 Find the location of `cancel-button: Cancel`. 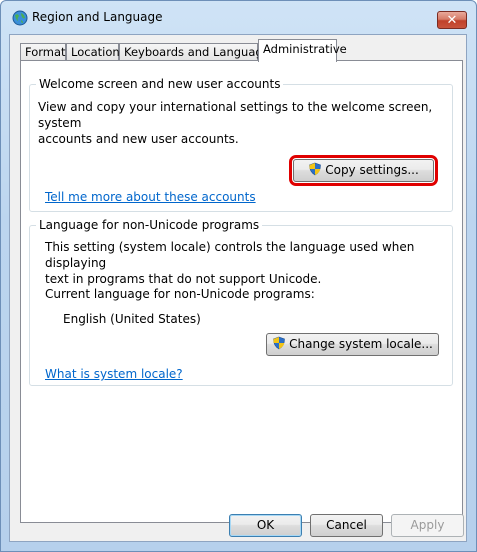

cancel-button: Cancel is located at coordinates (346, 525).